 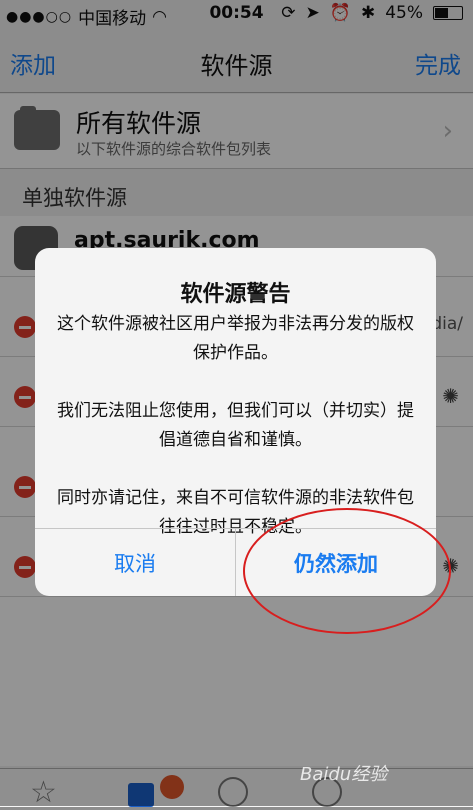 What do you see at coordinates (347, 571) in the screenshot?
I see `annotation-circle` at bounding box center [347, 571].